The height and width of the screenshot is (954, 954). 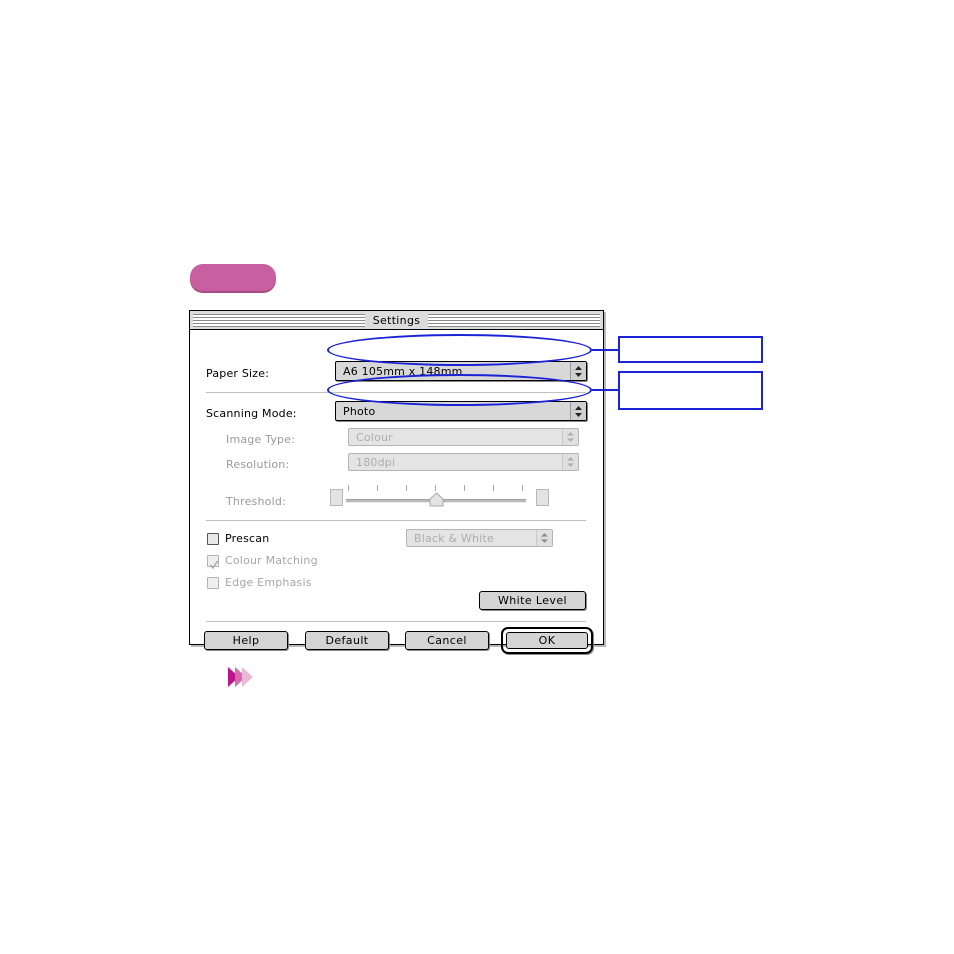 I want to click on dialog-title: Settings, so click(x=396, y=320).